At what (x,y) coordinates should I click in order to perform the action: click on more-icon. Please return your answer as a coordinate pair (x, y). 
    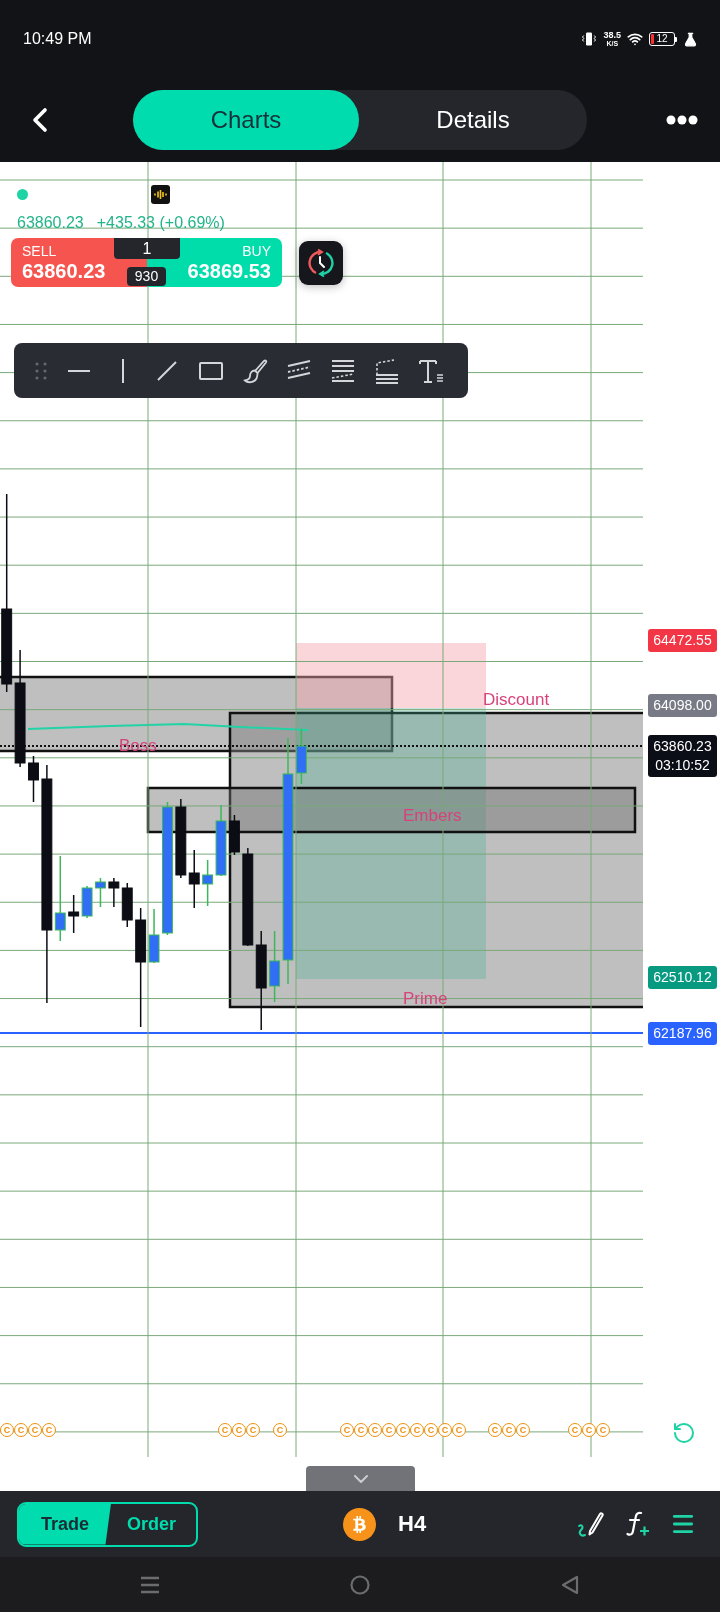
    Looking at the image, I should click on (682, 120).